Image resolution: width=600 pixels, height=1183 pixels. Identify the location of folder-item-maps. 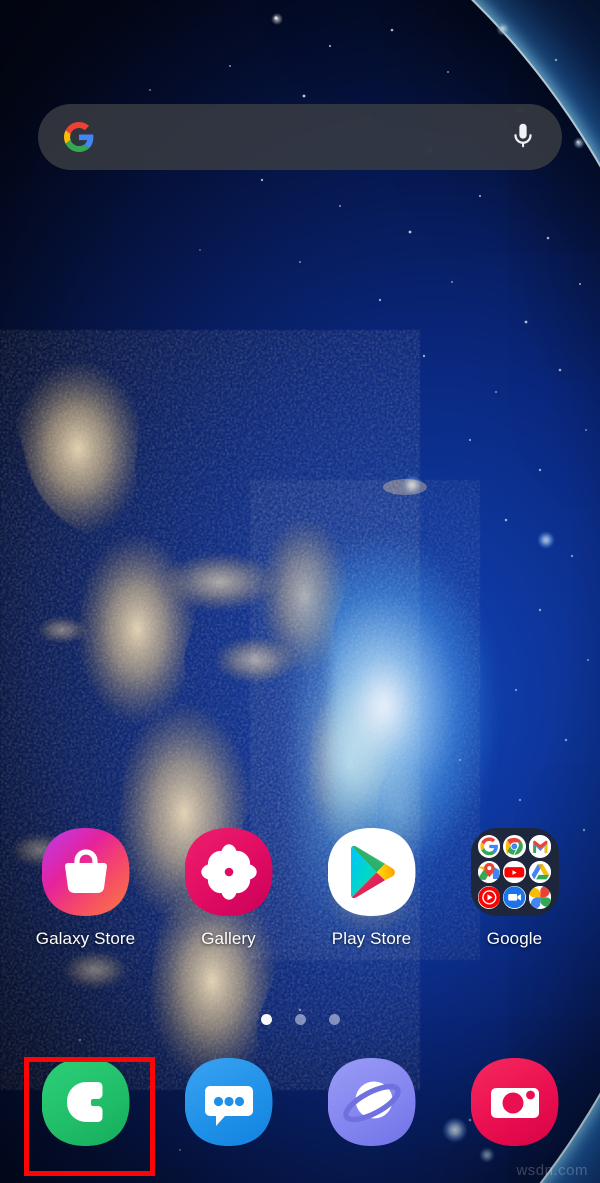
(489, 872).